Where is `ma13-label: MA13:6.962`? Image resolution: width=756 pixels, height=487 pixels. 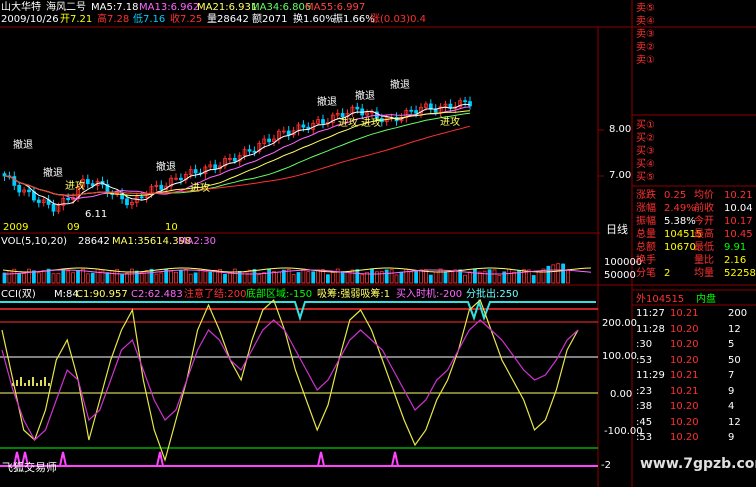
ma13-label: MA13:6.962 is located at coordinates (169, 7).